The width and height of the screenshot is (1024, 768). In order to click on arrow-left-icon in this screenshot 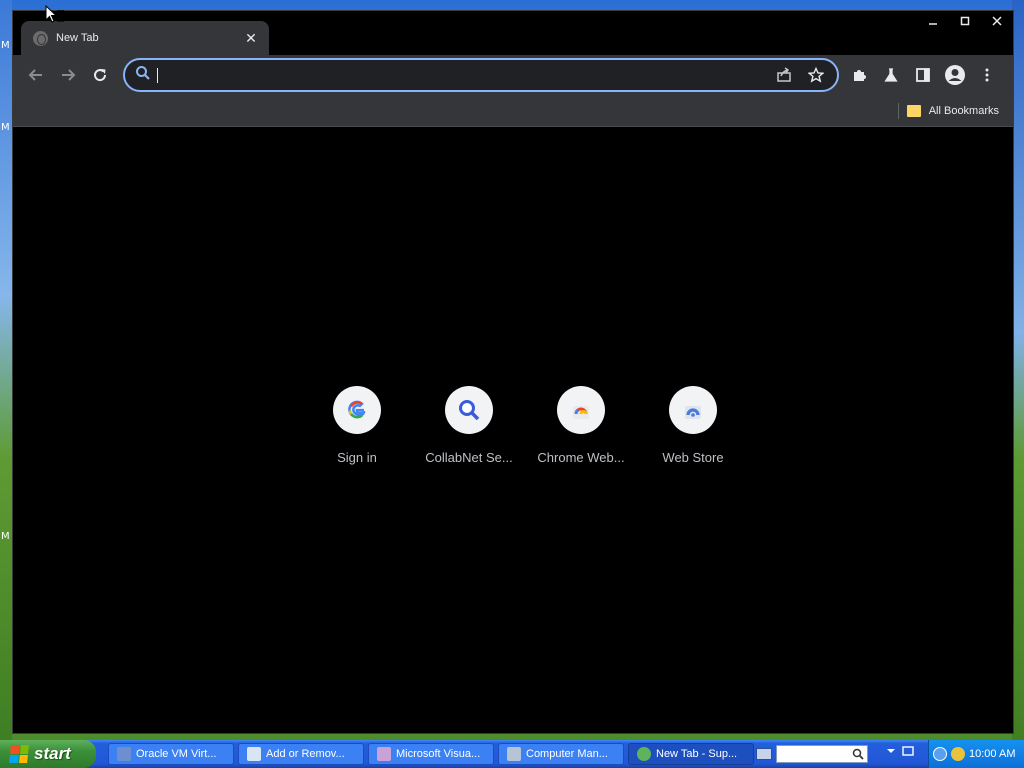, I will do `click(36, 75)`.